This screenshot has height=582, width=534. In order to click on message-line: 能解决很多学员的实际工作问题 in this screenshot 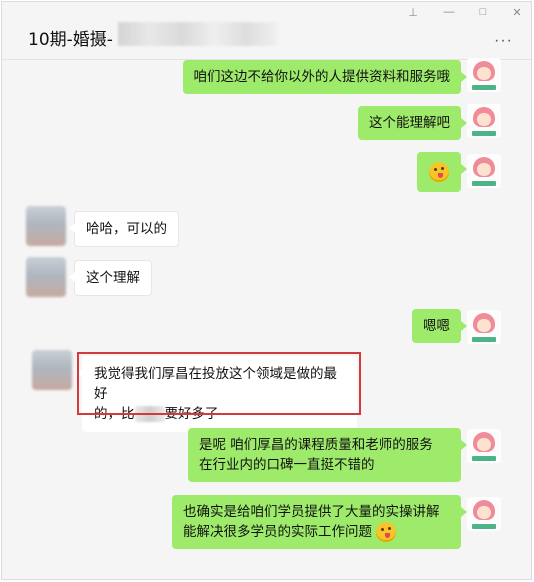, I will do `click(316, 532)`.